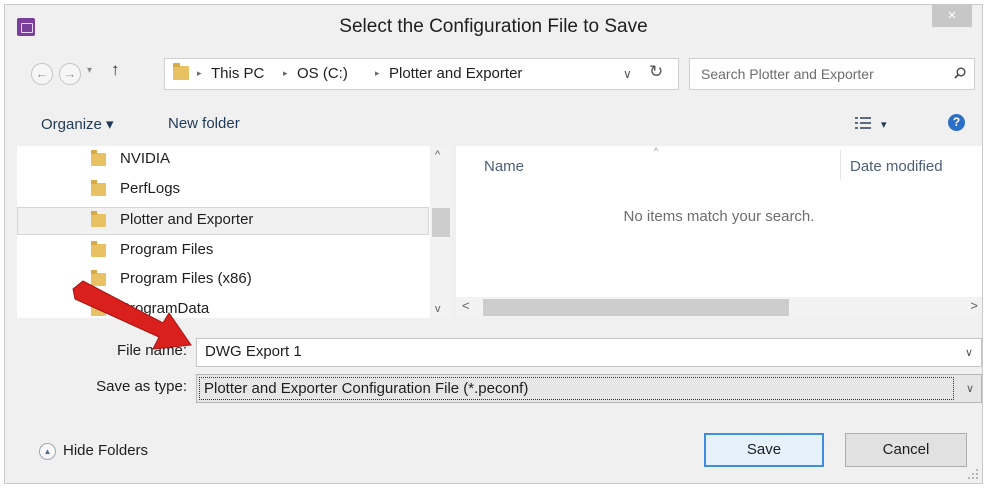 The height and width of the screenshot is (489, 987). Describe the element at coordinates (840, 165) in the screenshot. I see `column-divider` at that location.